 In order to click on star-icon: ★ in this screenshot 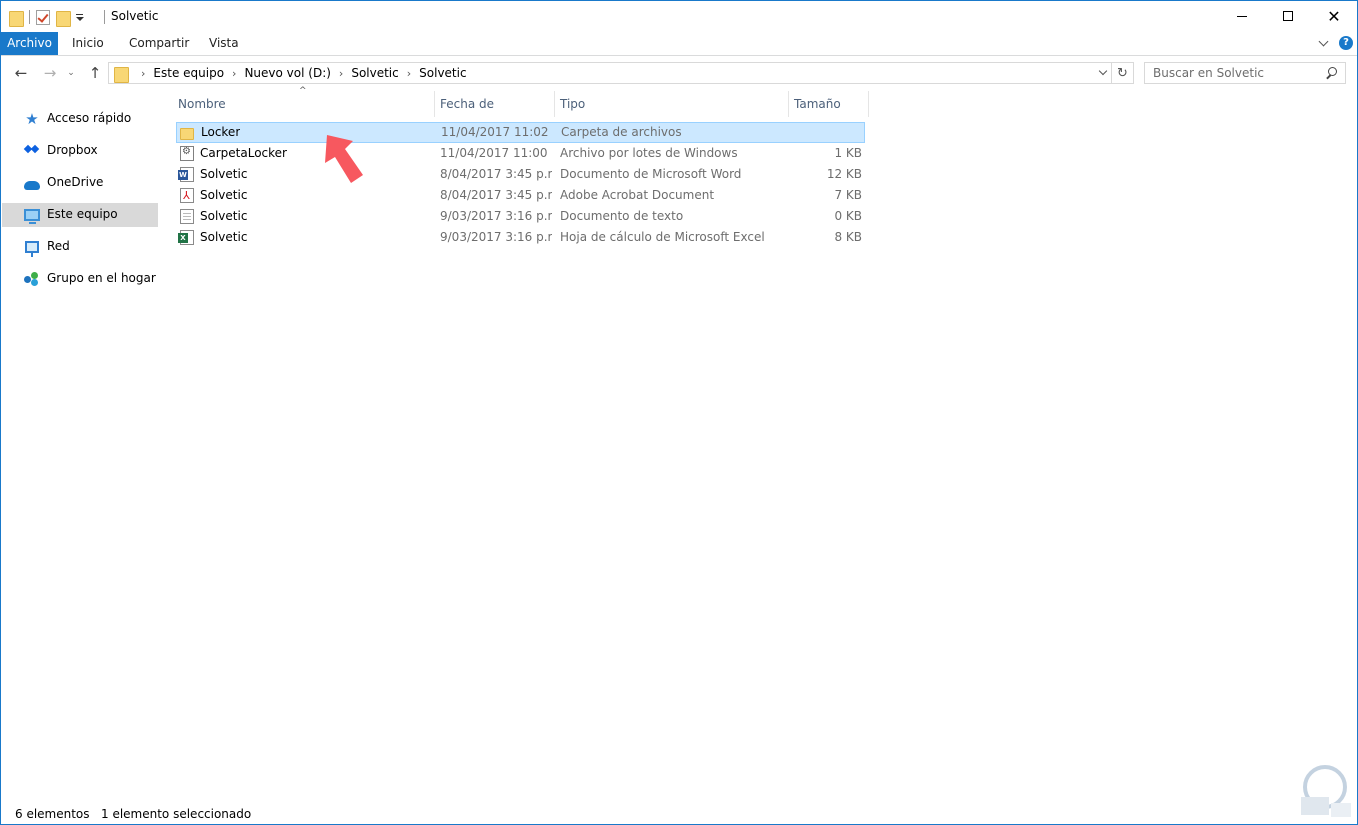, I will do `click(32, 119)`.